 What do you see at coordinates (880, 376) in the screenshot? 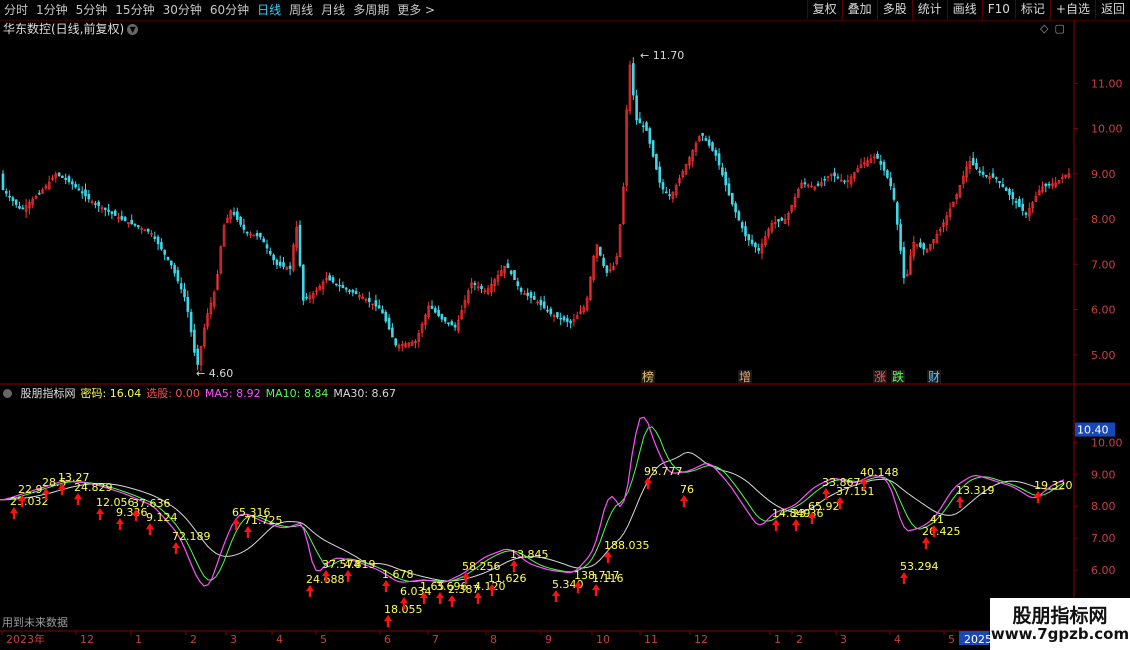
I see `event-marker: 涨` at bounding box center [880, 376].